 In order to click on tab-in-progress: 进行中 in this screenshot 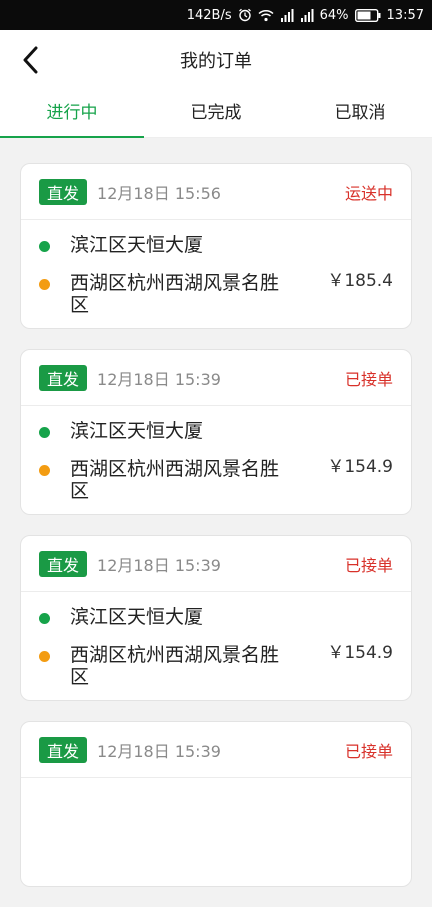, I will do `click(72, 114)`.